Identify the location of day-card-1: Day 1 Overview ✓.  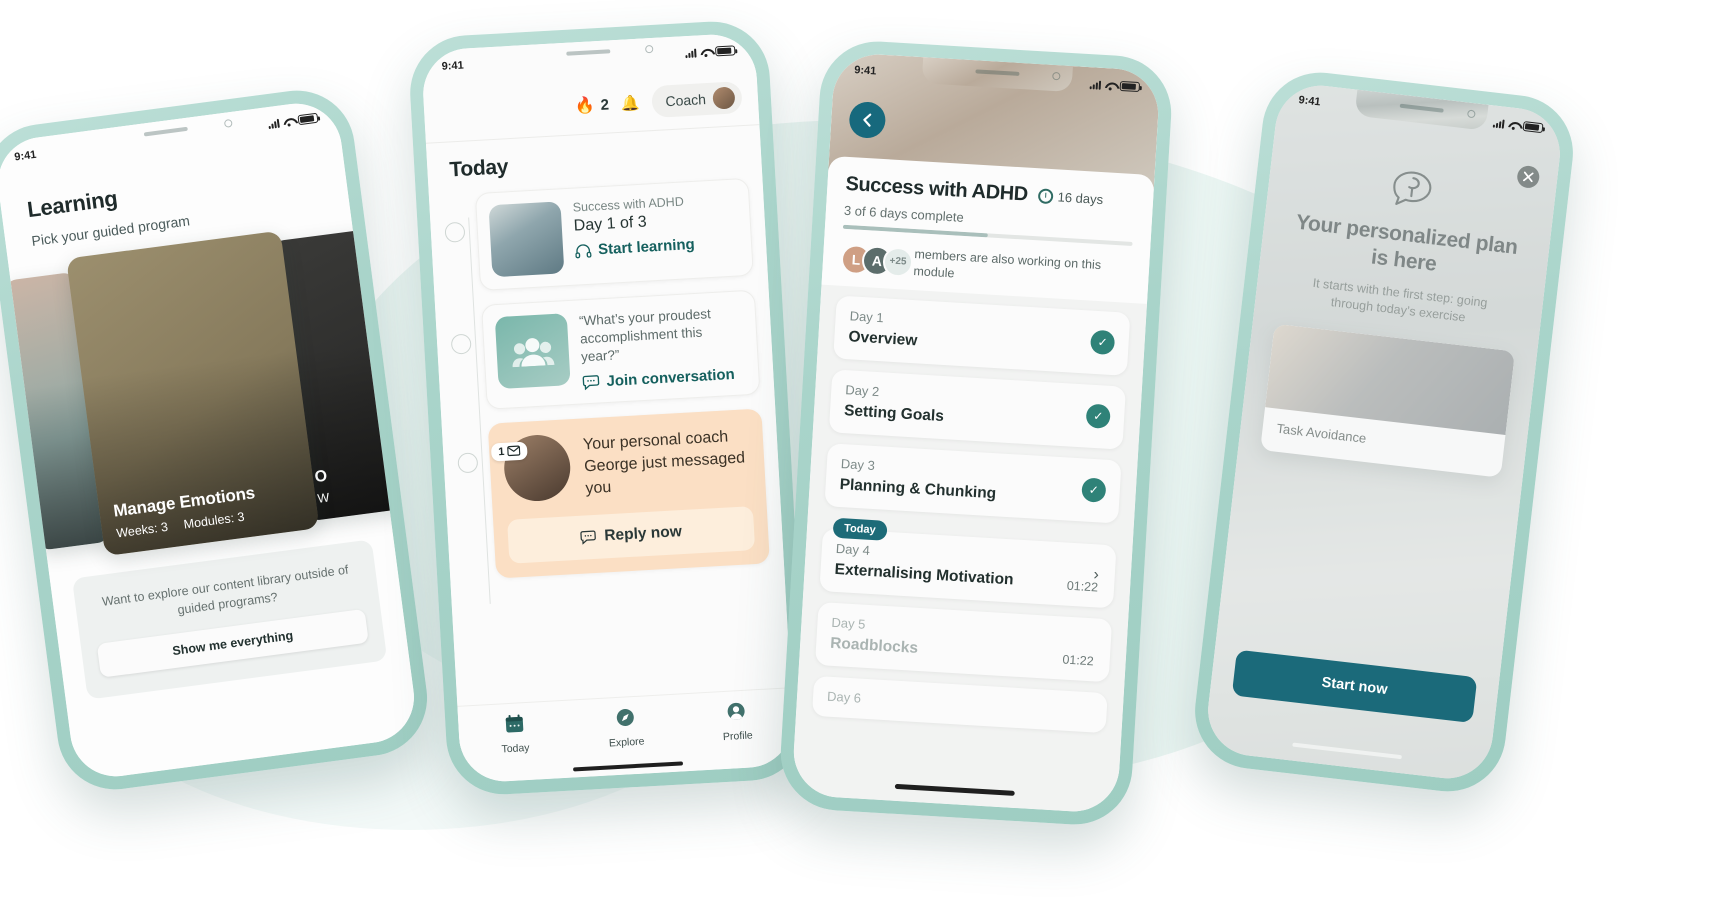
(982, 335).